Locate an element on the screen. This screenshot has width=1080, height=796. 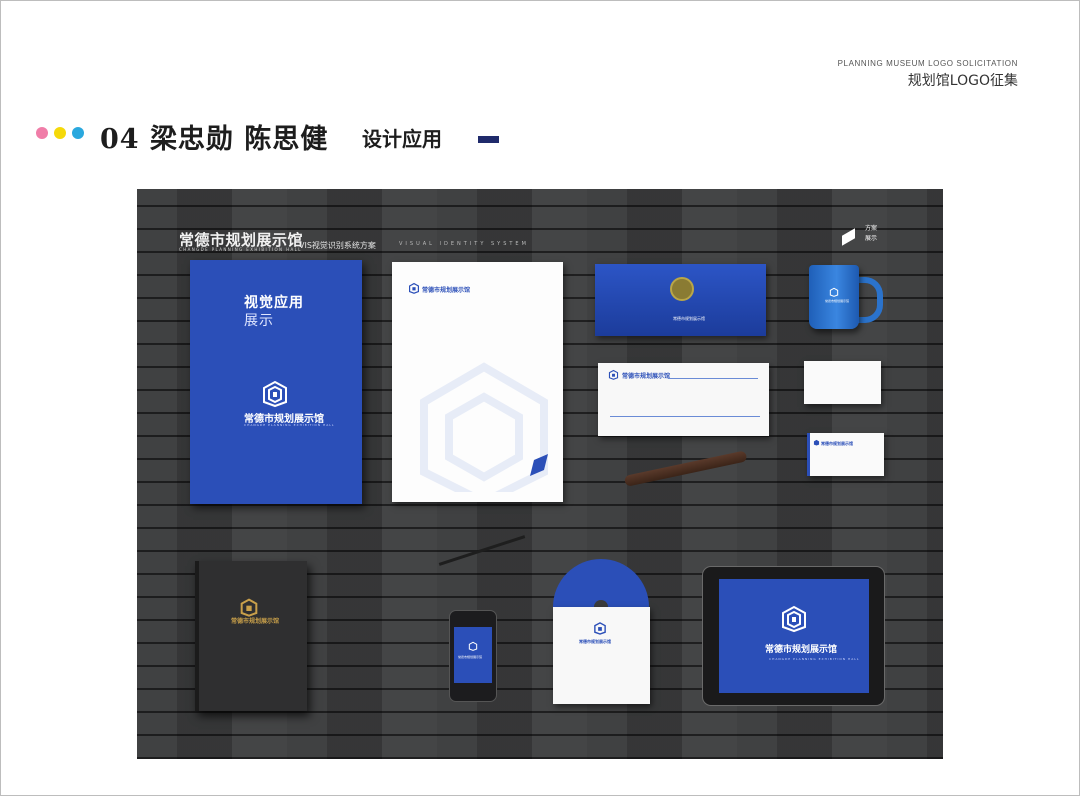
header-chinese: 规划馆LOGO征集 is located at coordinates (962, 81).